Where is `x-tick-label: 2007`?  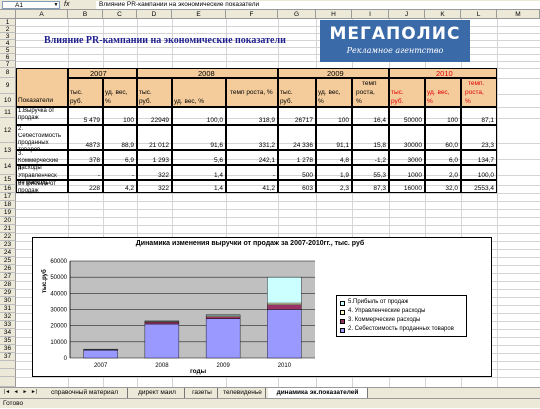 x-tick-label: 2007 is located at coordinates (101, 366).